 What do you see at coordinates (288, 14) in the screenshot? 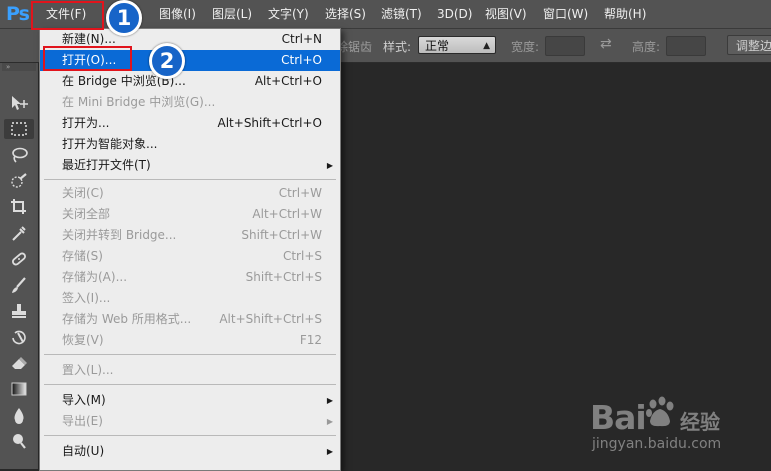
I see `menu-type: 文字(Y)` at bounding box center [288, 14].